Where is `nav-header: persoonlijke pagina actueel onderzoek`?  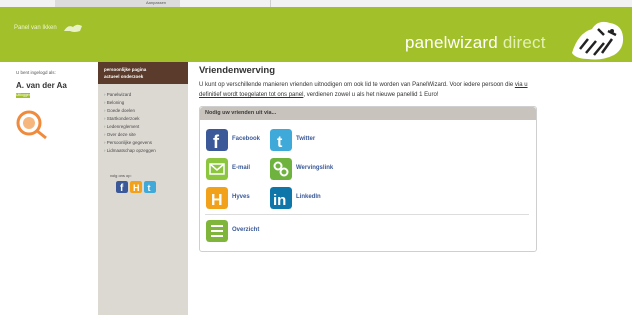
nav-header: persoonlijke pagina actueel onderzoek is located at coordinates (143, 73).